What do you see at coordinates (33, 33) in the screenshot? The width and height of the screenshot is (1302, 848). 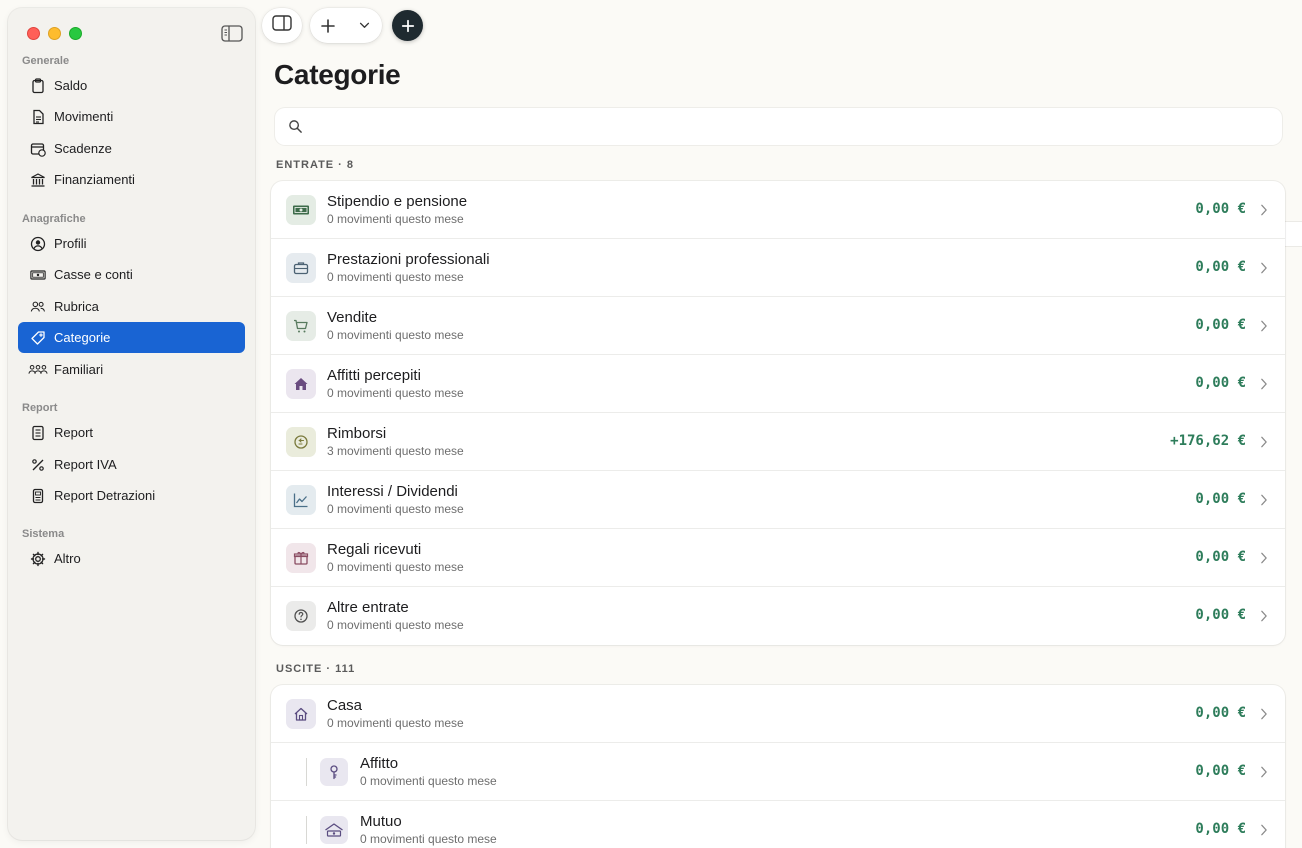 I see `close-window-button` at bounding box center [33, 33].